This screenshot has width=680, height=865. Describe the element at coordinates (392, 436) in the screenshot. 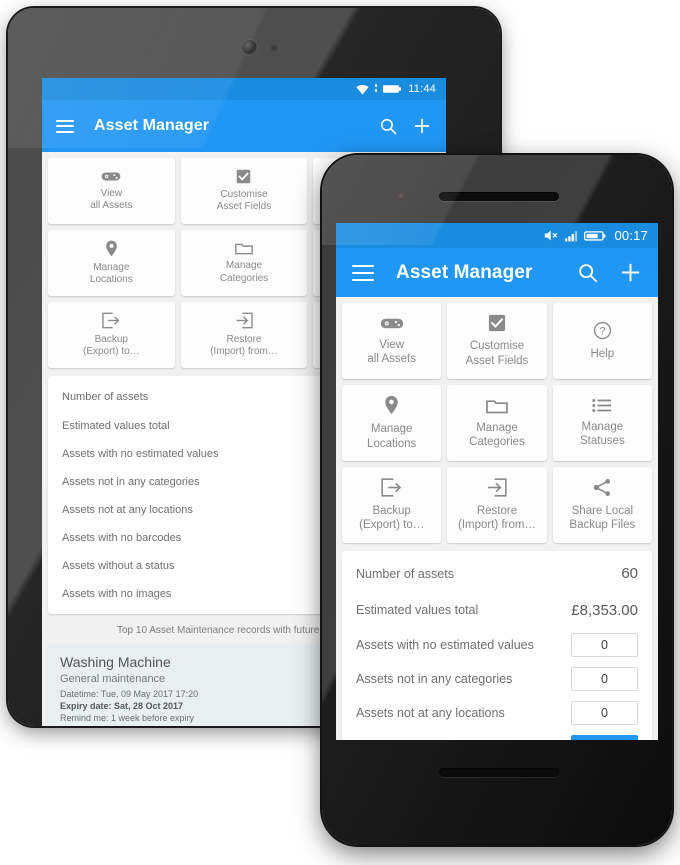

I see `tile-label: Manage Locations` at that location.